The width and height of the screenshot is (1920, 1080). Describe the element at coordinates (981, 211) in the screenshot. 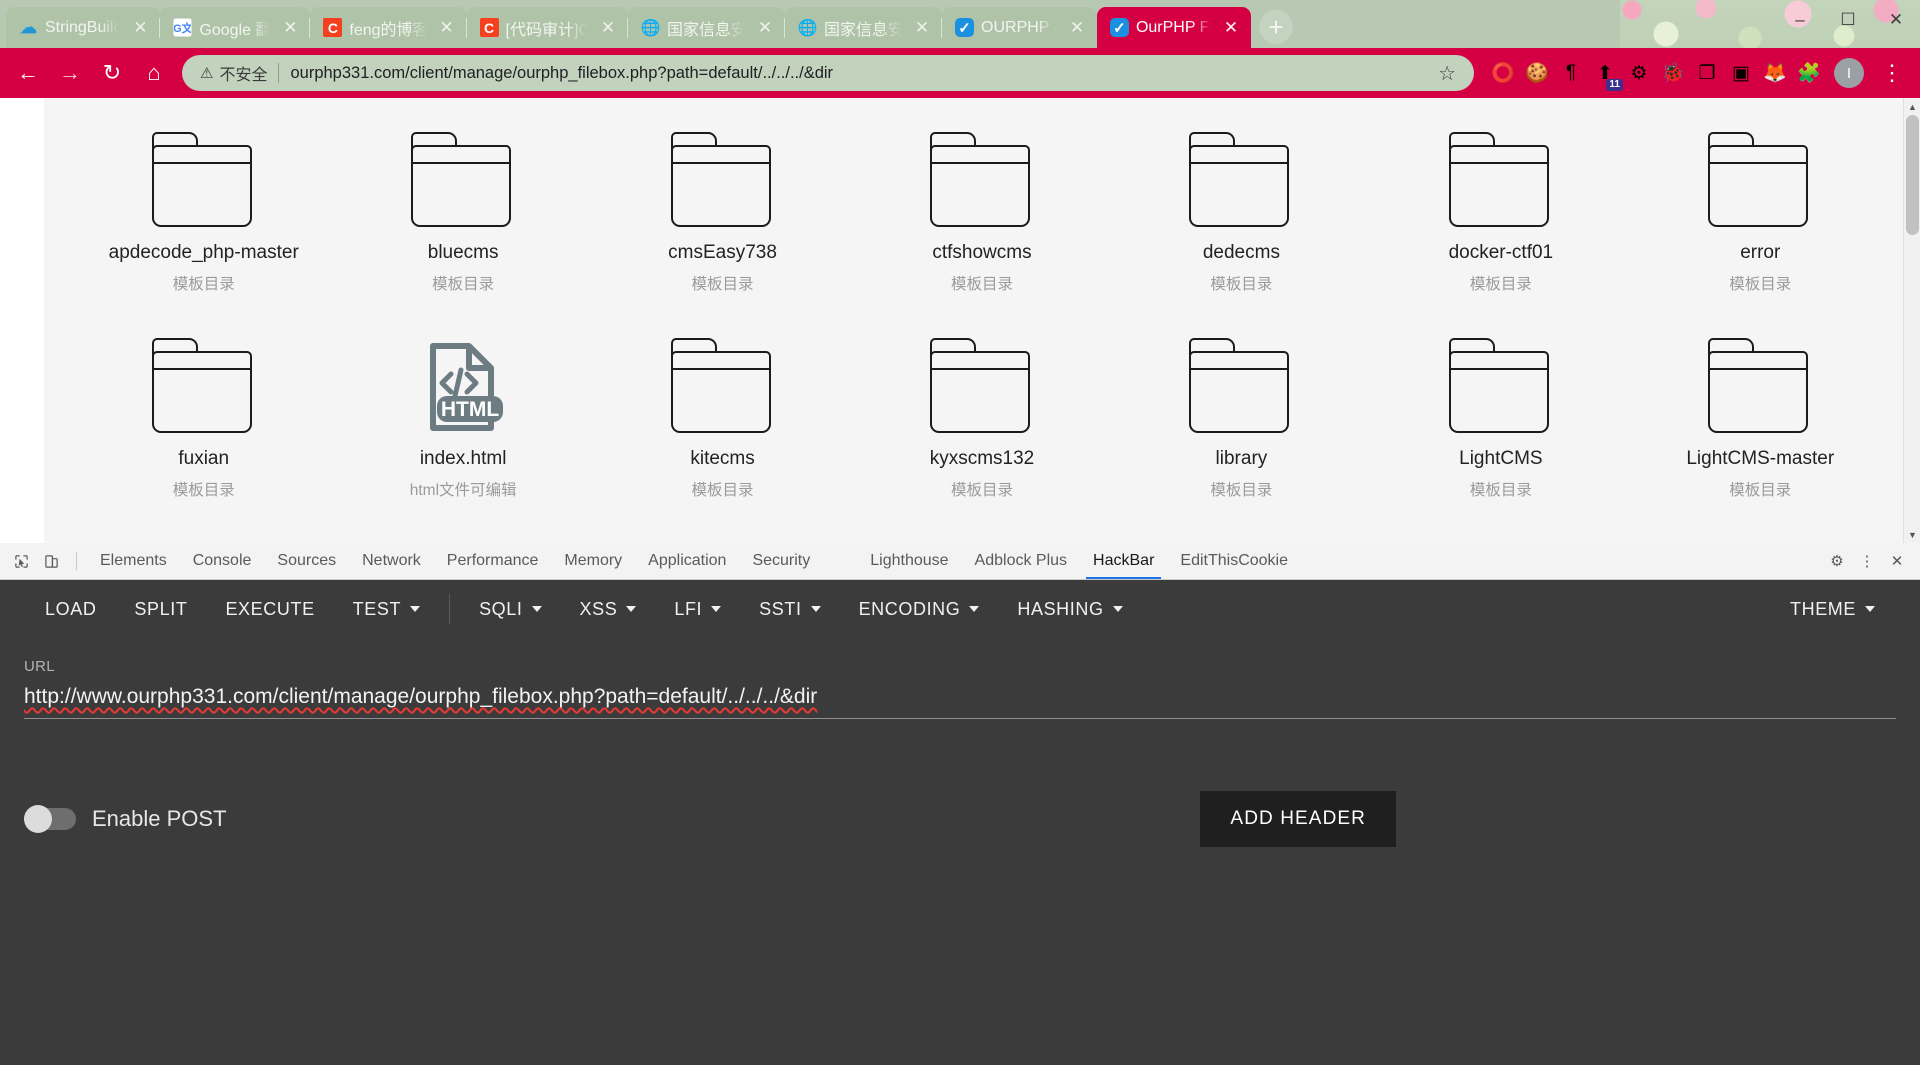

I see `folder-item: ctfshowcms 模板目录` at that location.